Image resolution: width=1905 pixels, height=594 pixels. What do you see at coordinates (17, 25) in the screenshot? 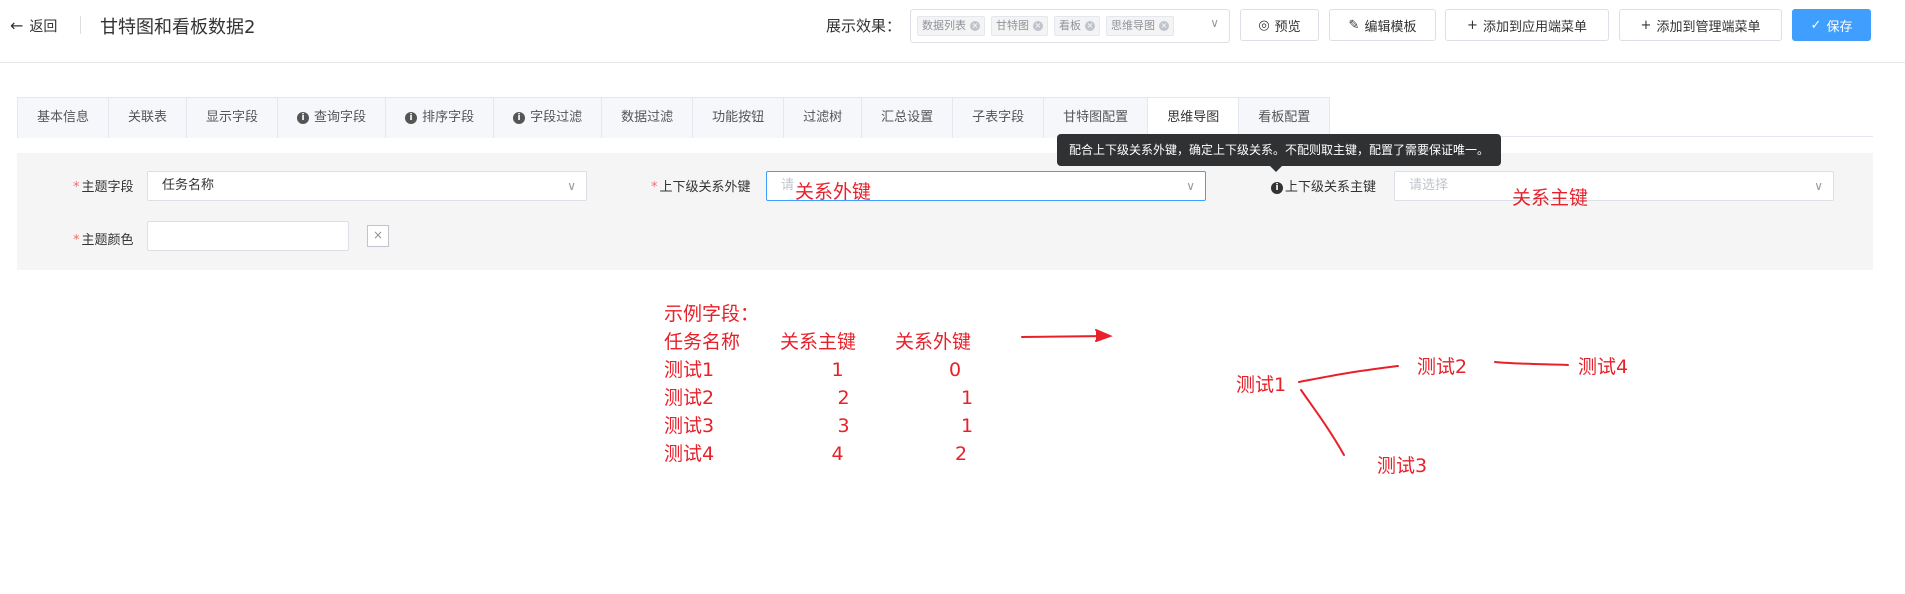
I see `arrow-left-icon: ←` at bounding box center [17, 25].